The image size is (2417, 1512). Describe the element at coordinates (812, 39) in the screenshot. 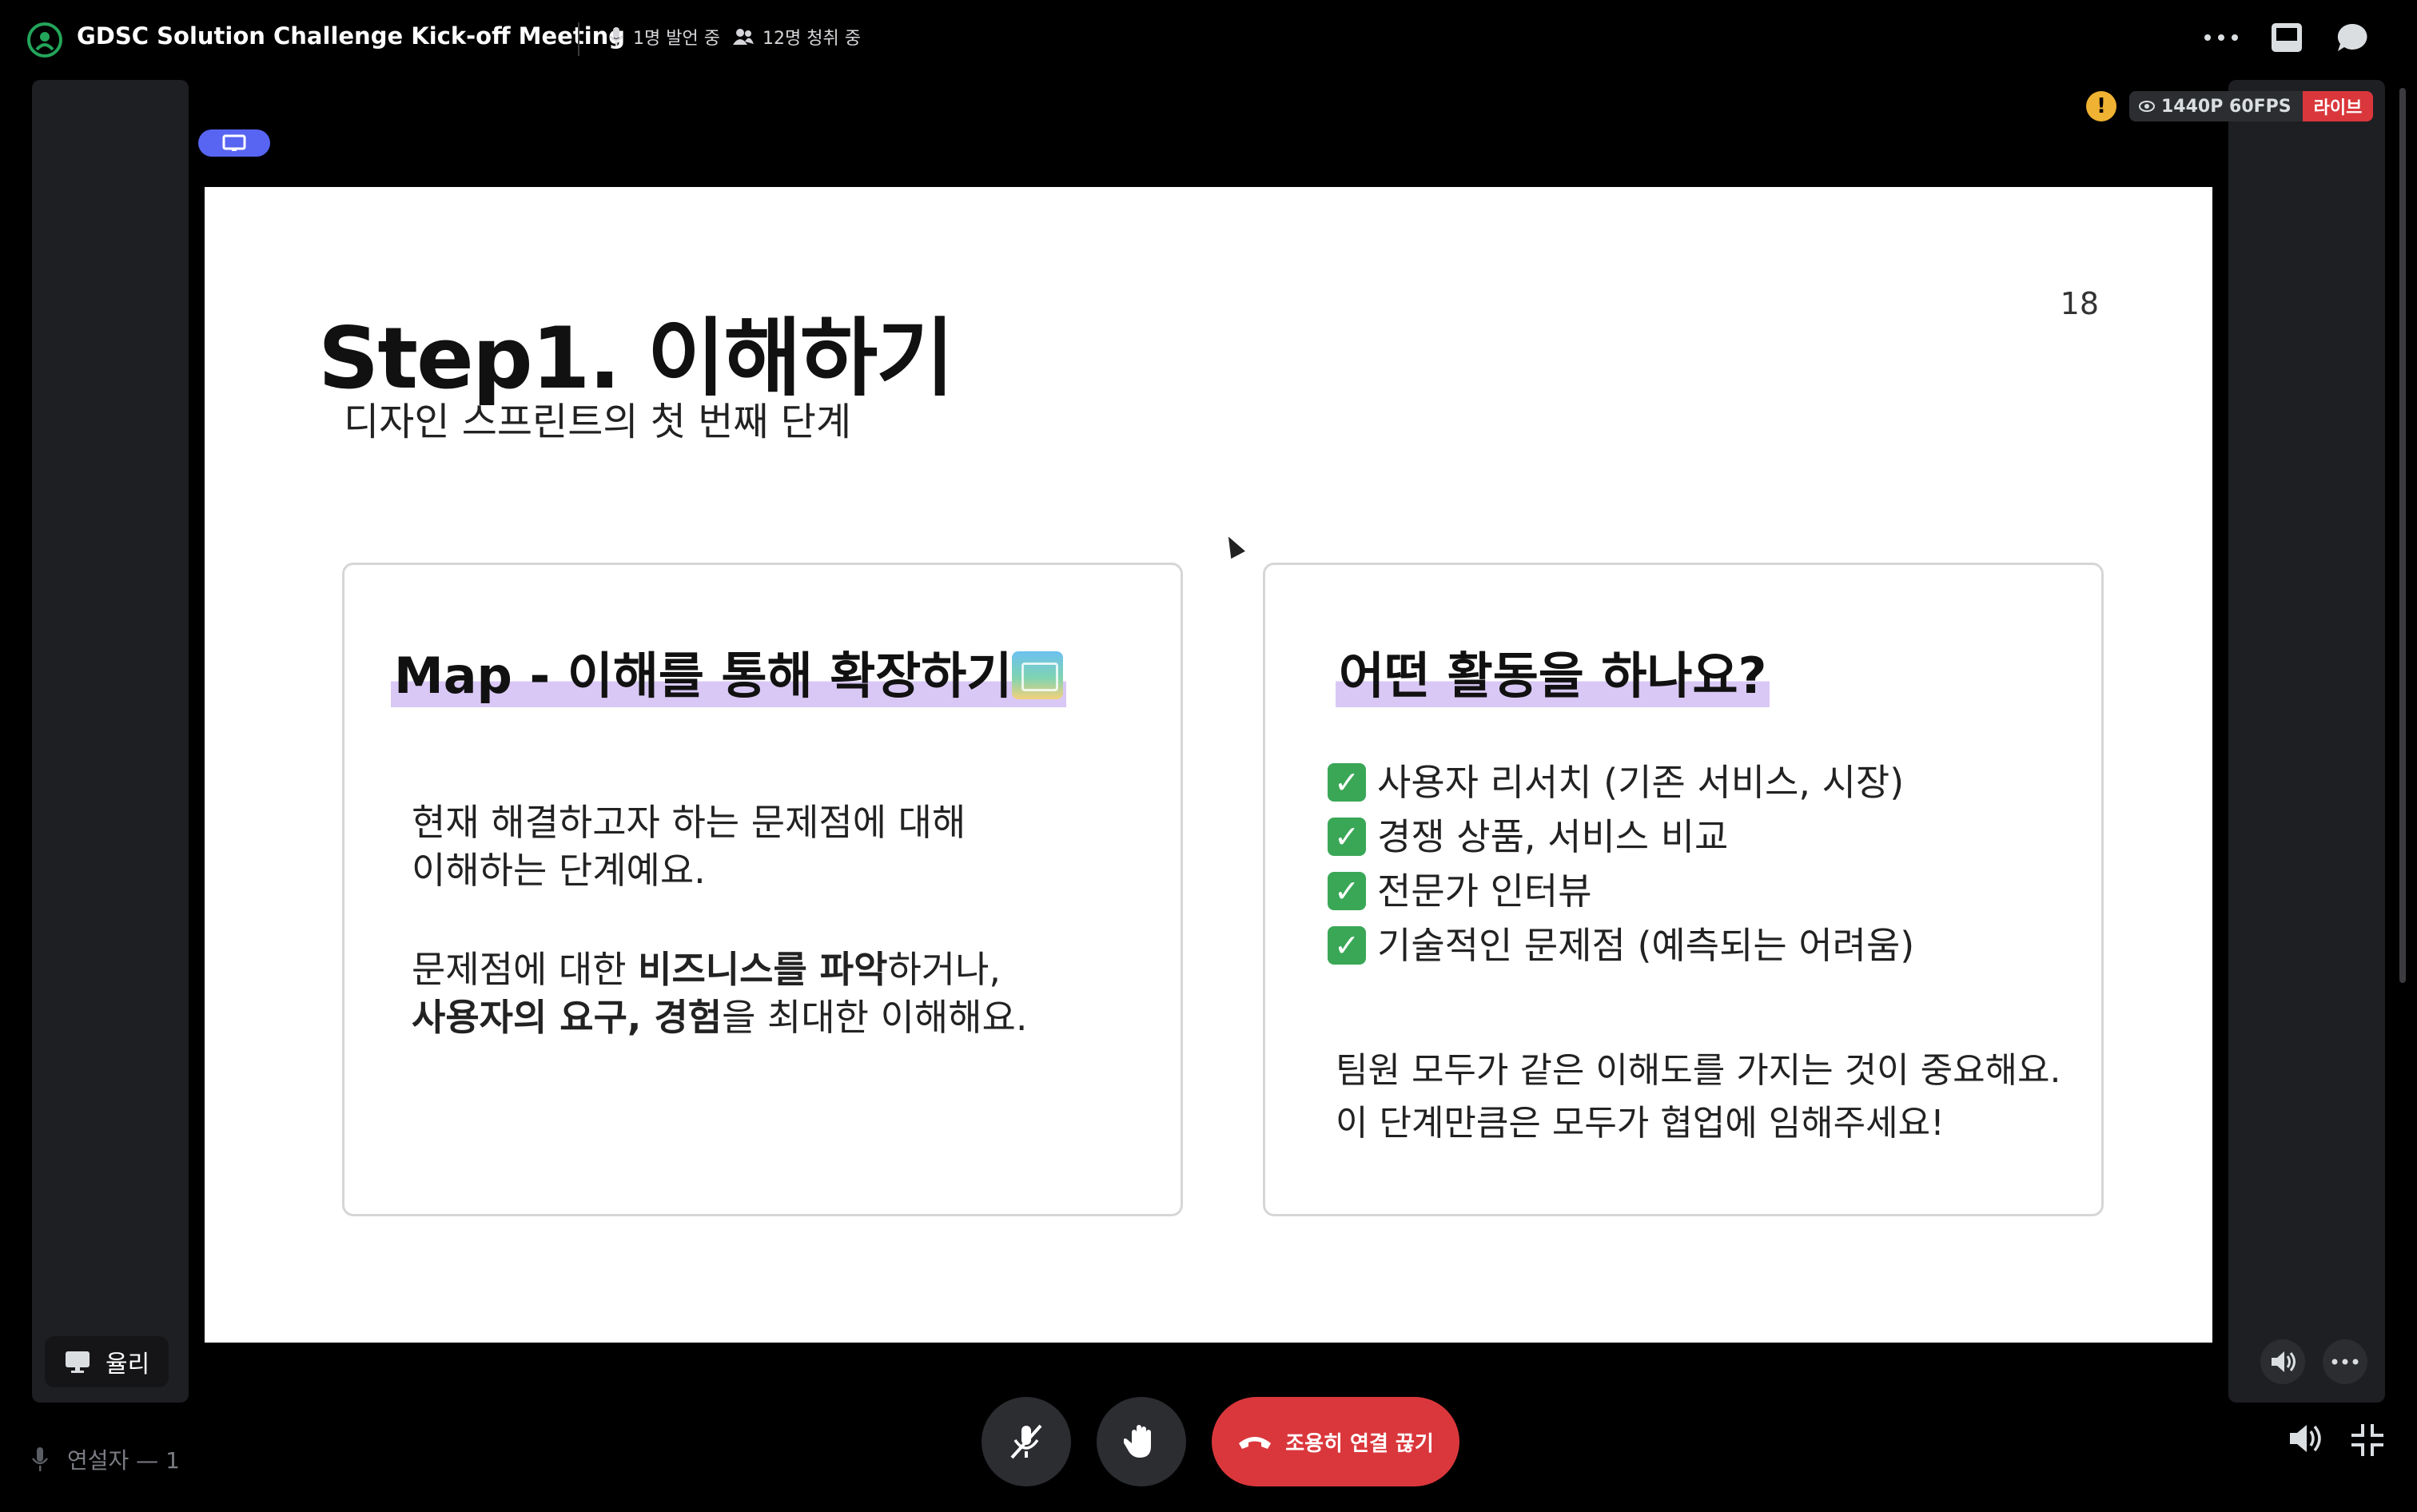

I see `listener-count-label: 12명 청취 중` at that location.